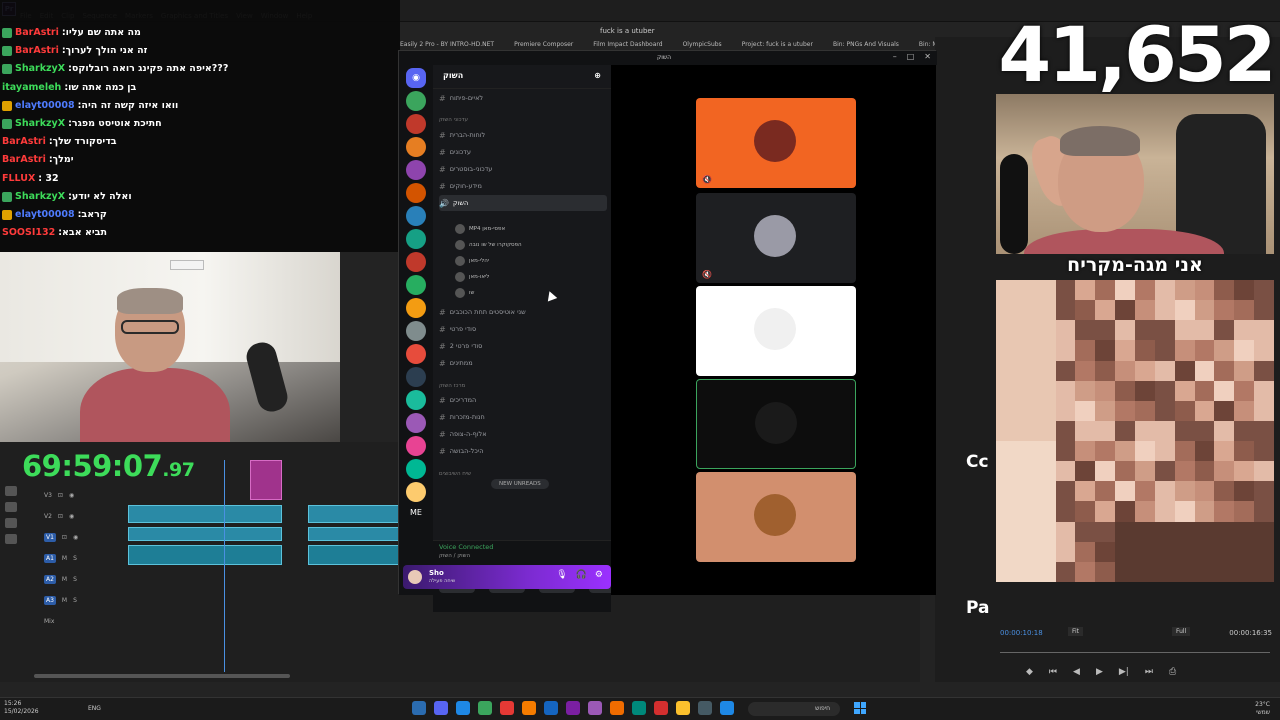  I want to click on workspace-tab: Bin: PNGs And Visuals, so click(866, 44).